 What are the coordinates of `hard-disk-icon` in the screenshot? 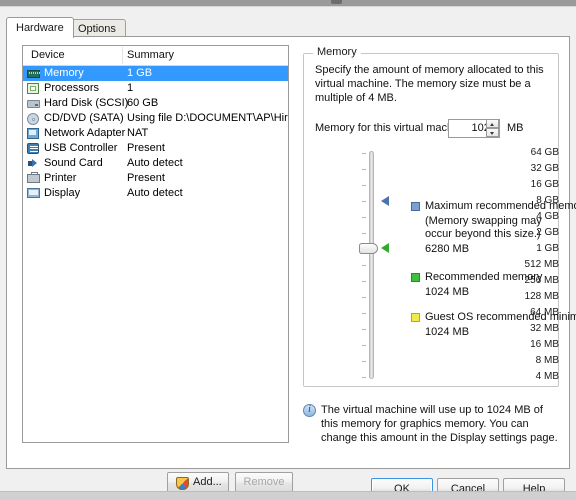 It's located at (33, 103).